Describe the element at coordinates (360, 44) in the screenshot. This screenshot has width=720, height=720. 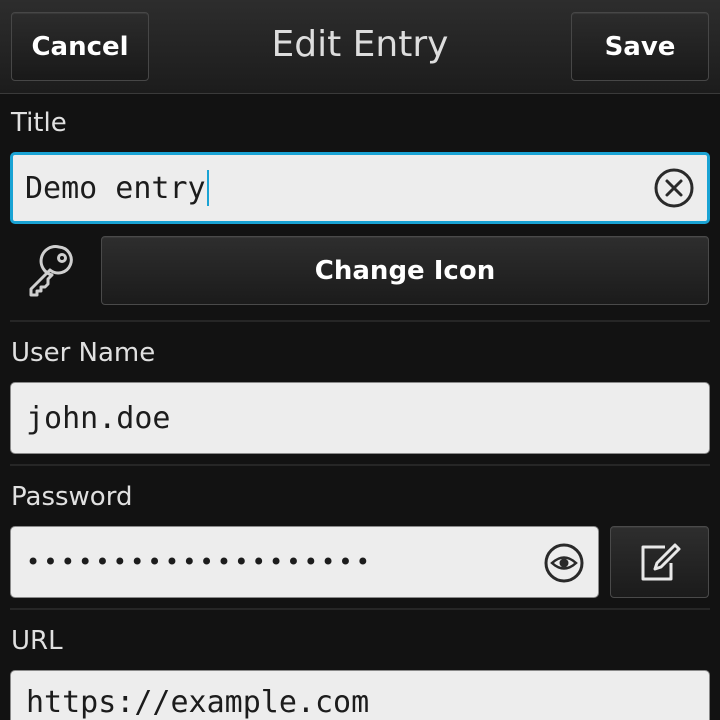
I see `page-title: Edit Entry` at that location.